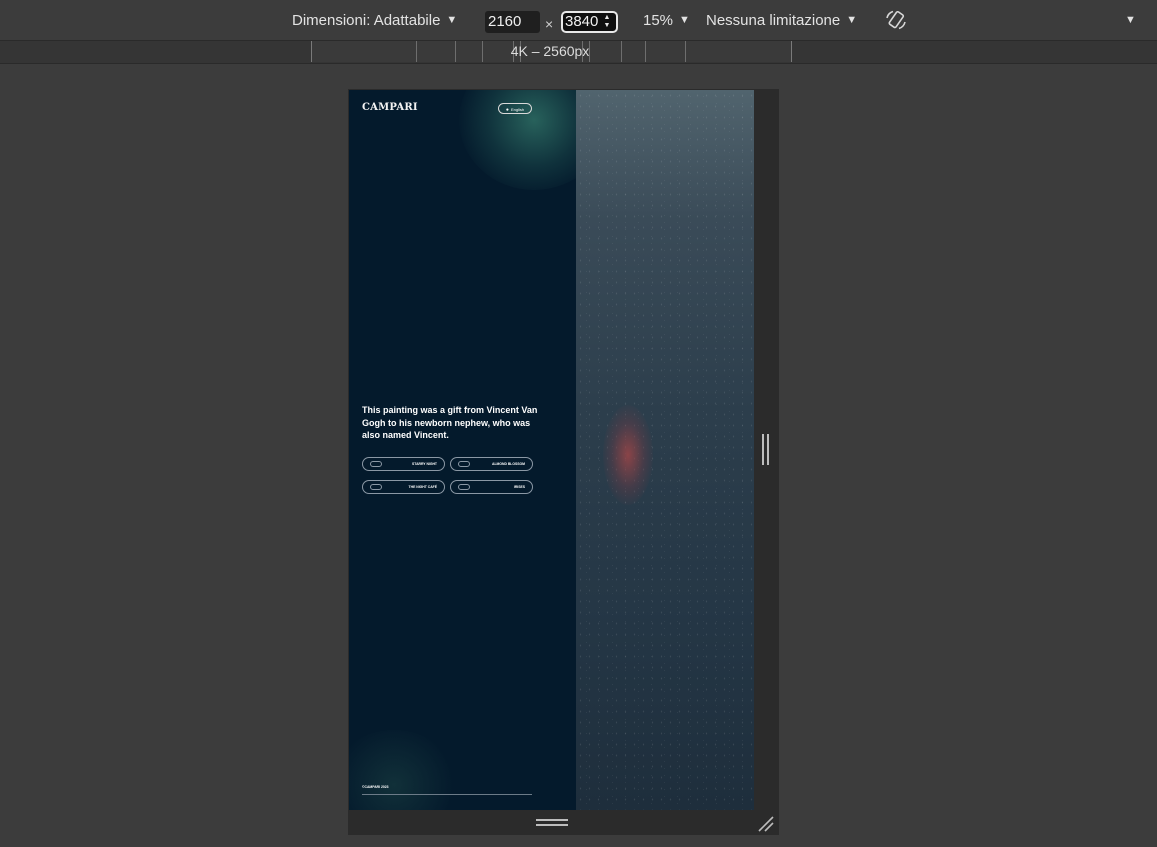 This screenshot has height=847, width=1157. What do you see at coordinates (507, 110) in the screenshot?
I see `globe-icon: ●` at bounding box center [507, 110].